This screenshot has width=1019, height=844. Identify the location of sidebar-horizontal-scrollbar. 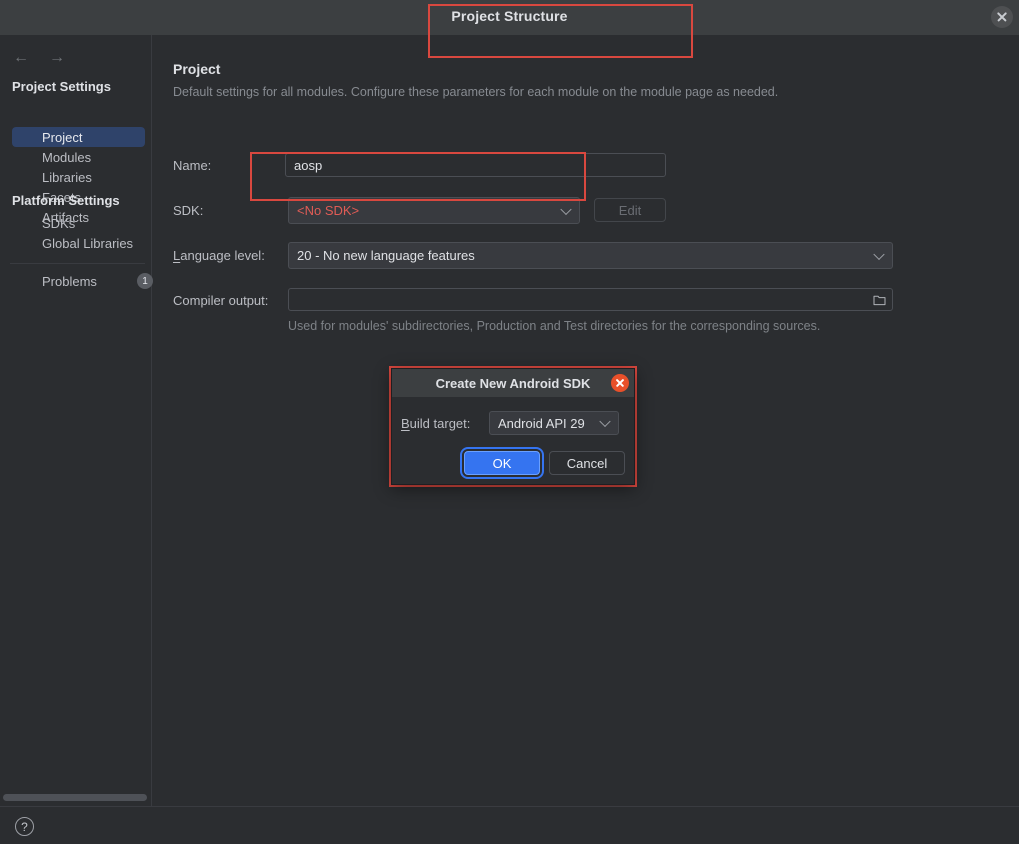
(75, 797).